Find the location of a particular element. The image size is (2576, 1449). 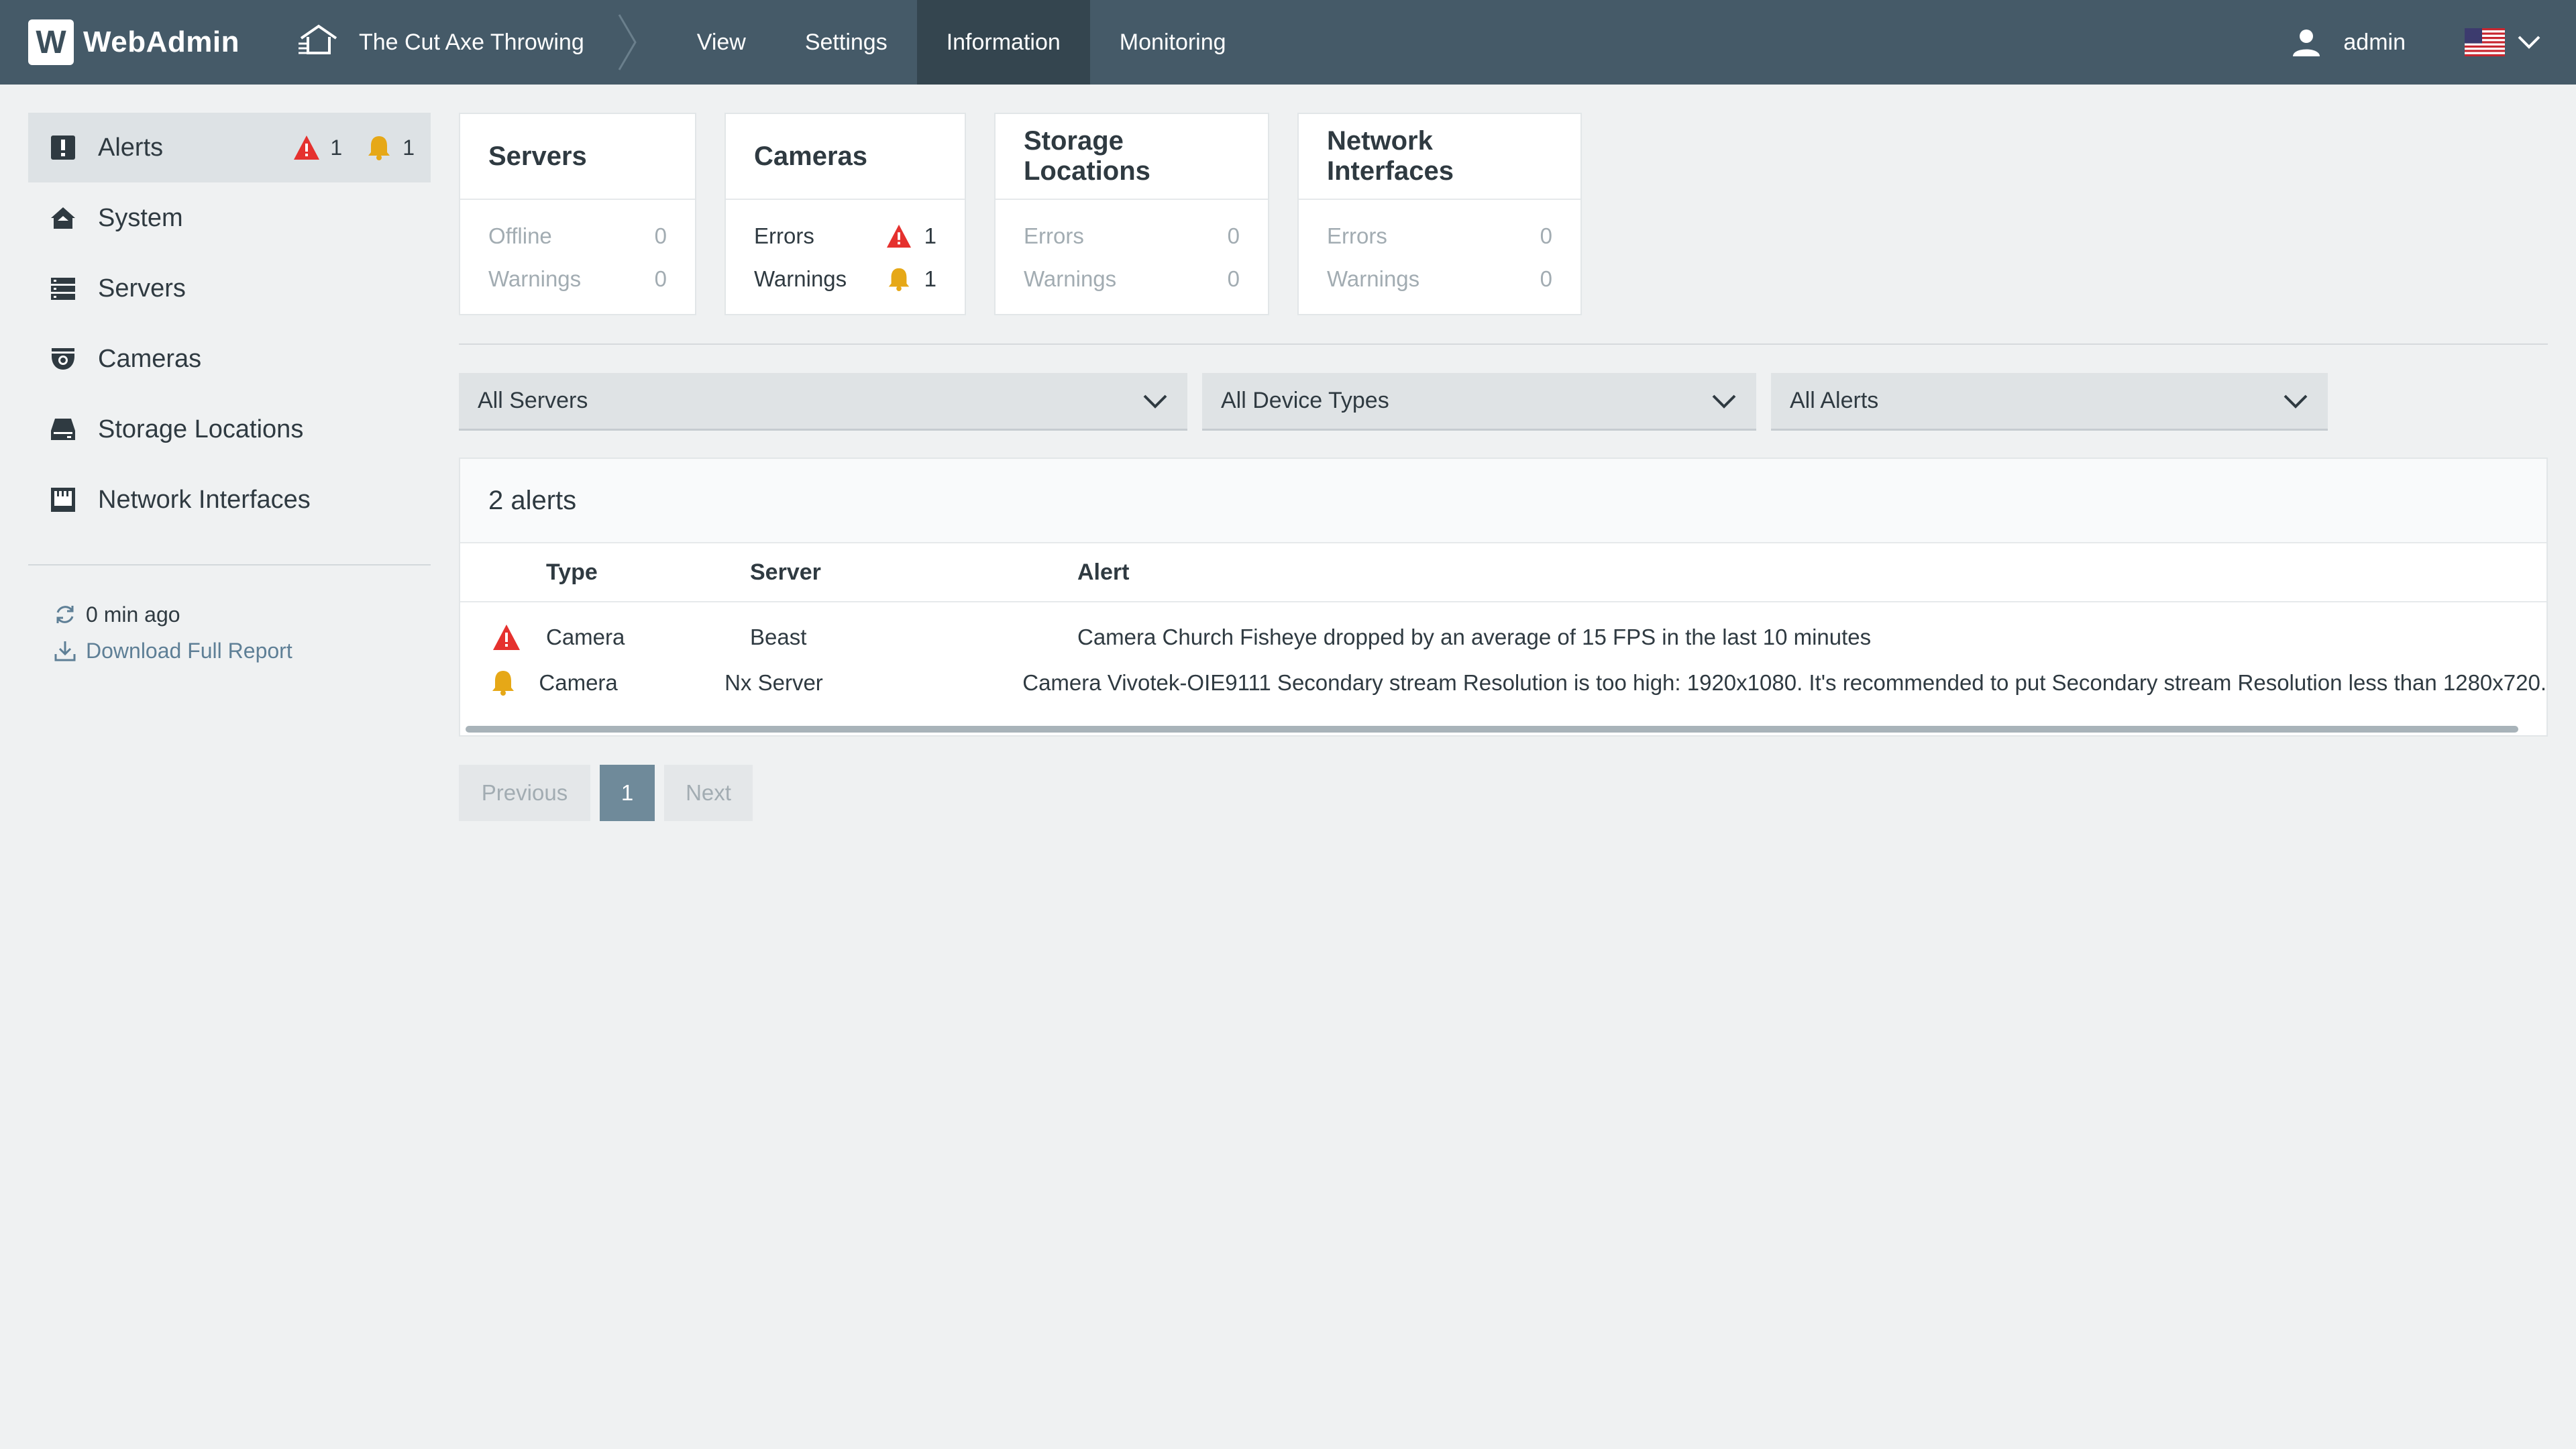

main-nav: View Settings Information Monitoring is located at coordinates (961, 42).